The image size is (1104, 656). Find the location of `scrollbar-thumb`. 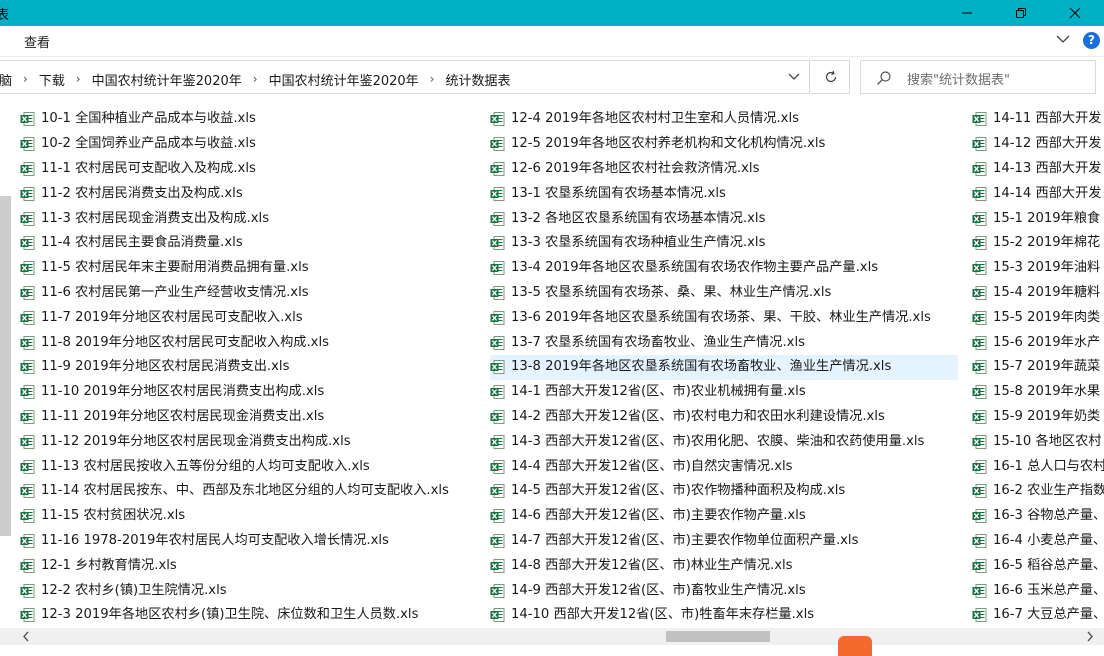

scrollbar-thumb is located at coordinates (718, 636).